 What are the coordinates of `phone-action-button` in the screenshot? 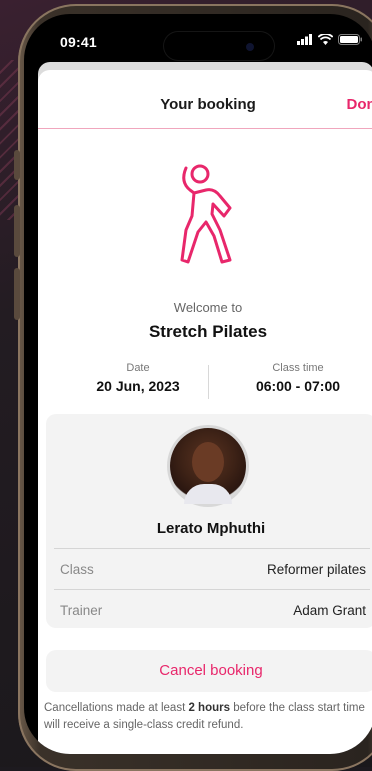 It's located at (17, 165).